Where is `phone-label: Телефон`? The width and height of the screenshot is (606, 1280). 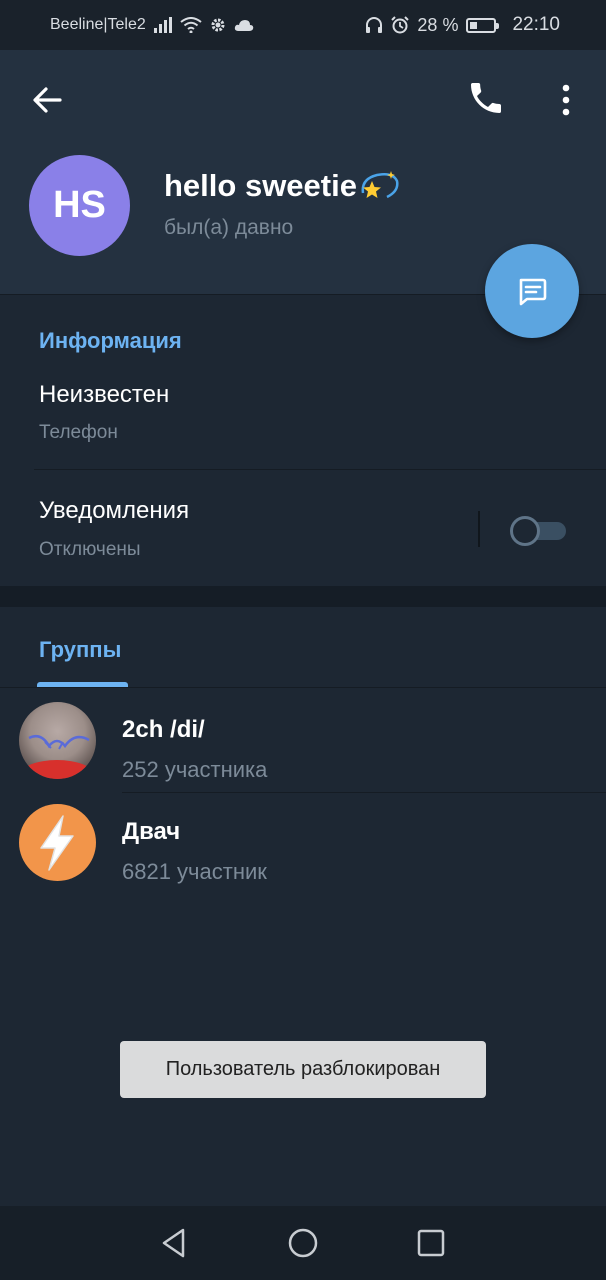 phone-label: Телефон is located at coordinates (78, 432).